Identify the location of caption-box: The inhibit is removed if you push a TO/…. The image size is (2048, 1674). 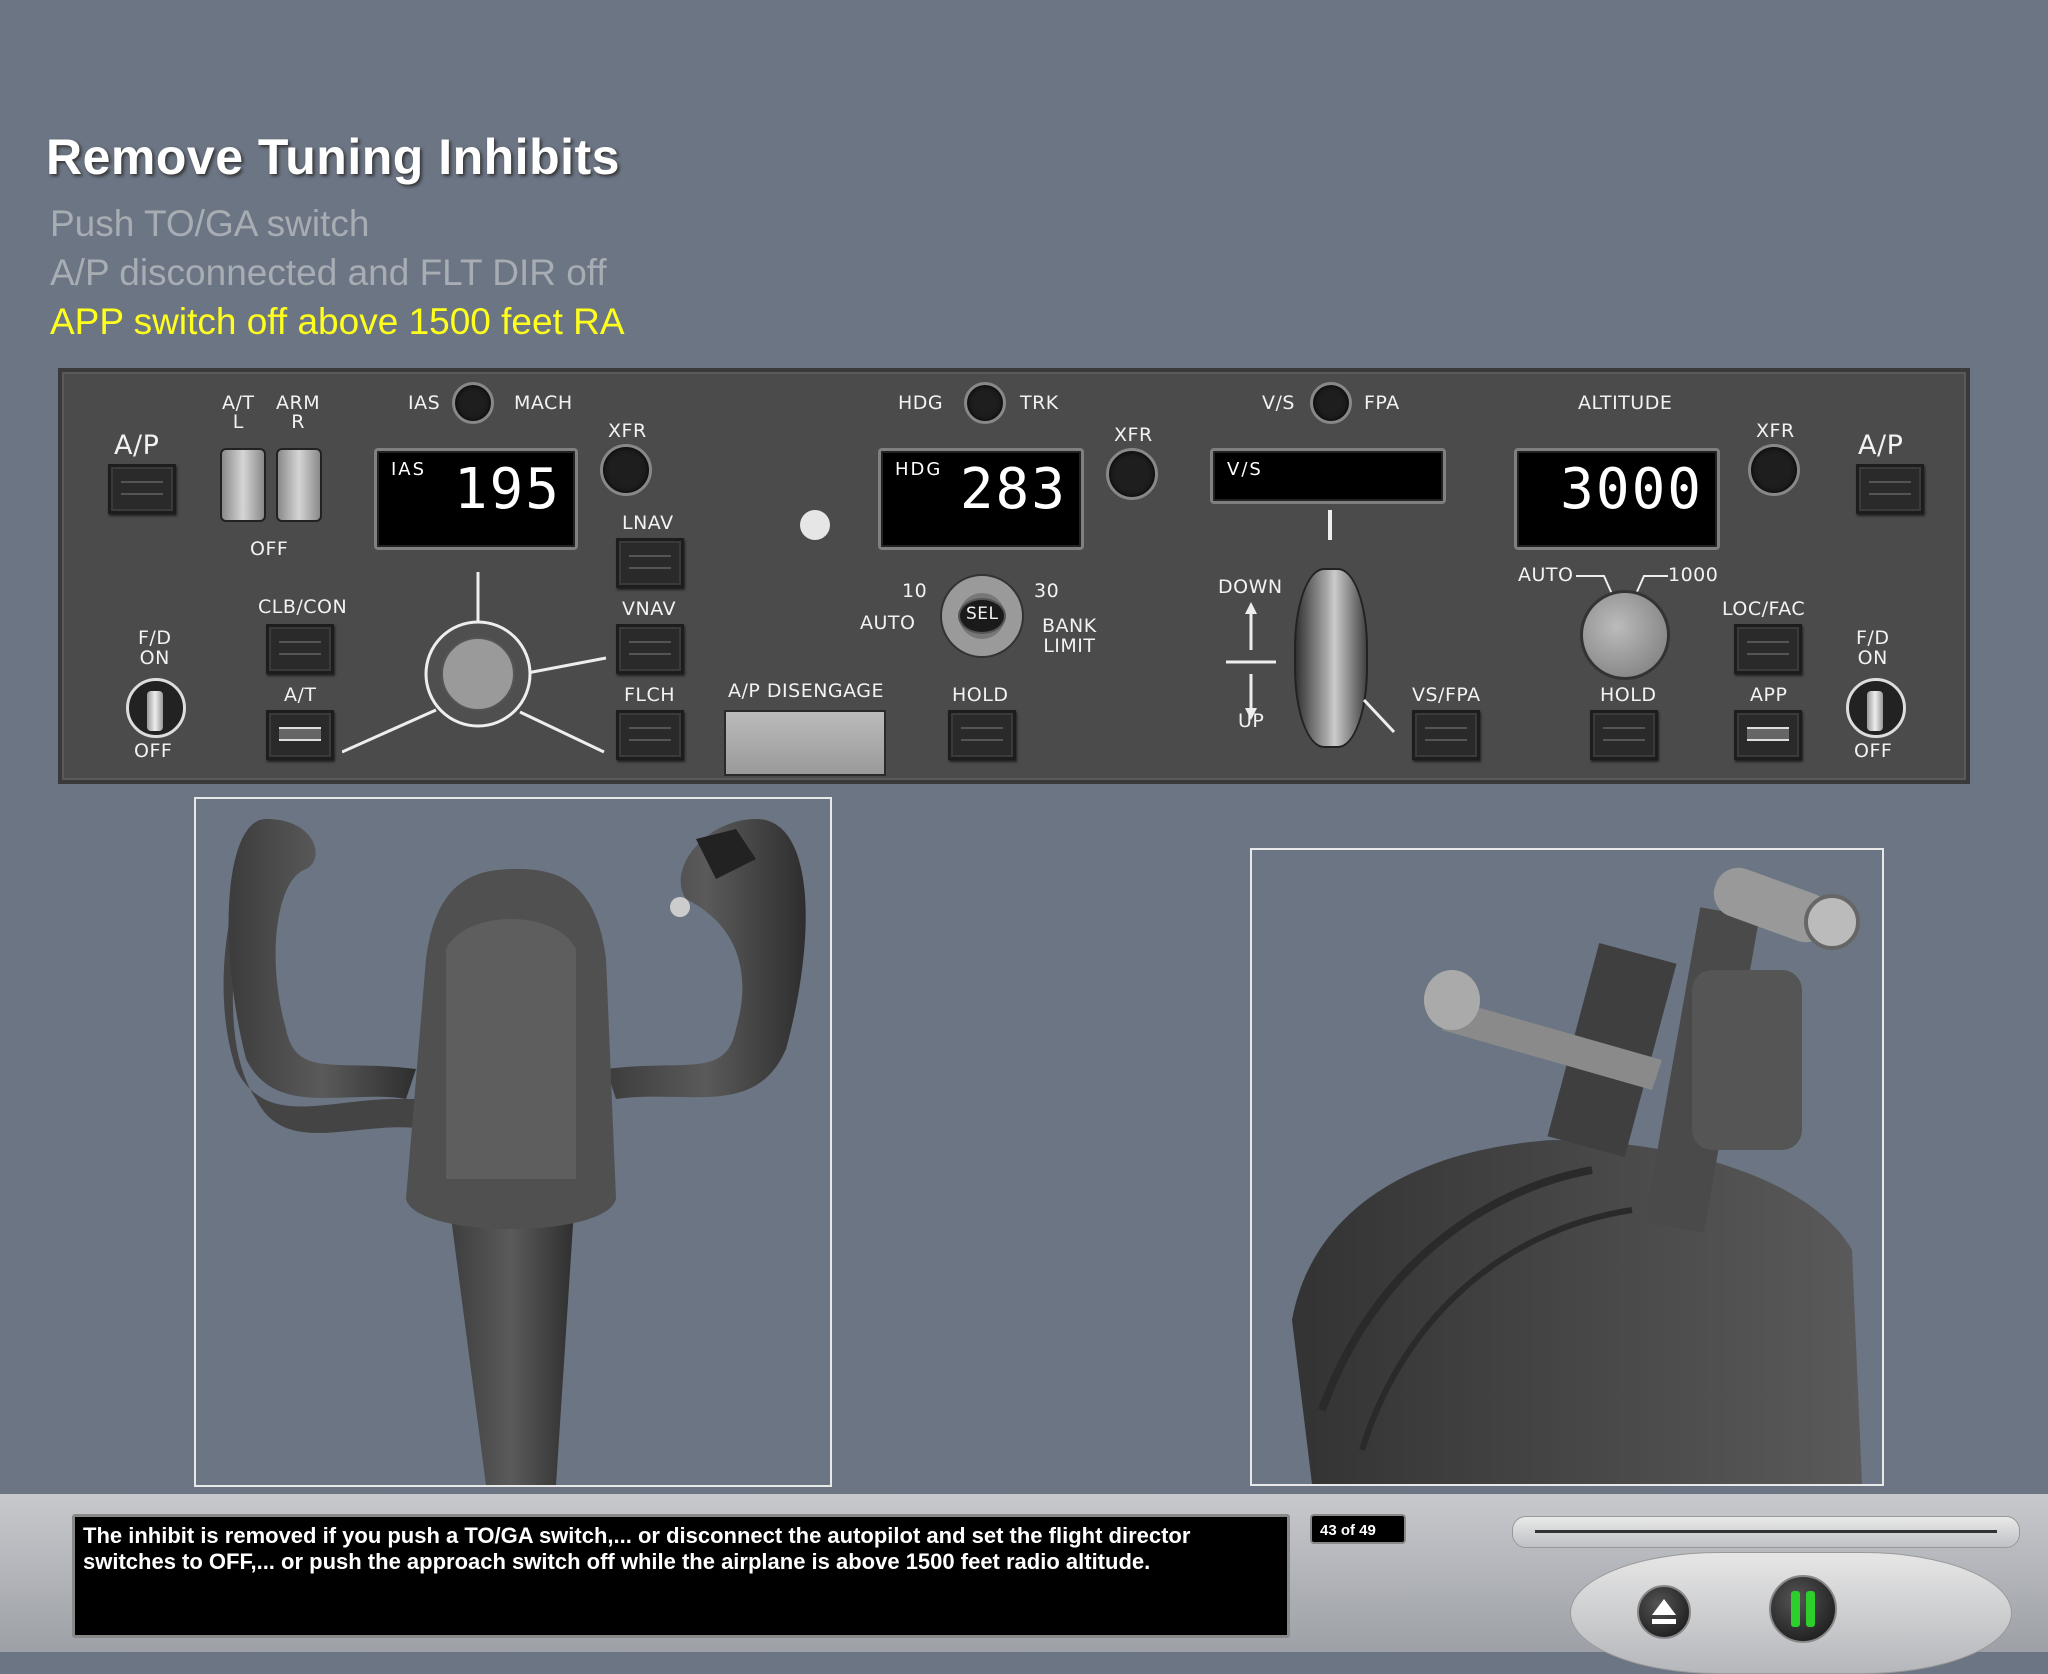
(681, 1576).